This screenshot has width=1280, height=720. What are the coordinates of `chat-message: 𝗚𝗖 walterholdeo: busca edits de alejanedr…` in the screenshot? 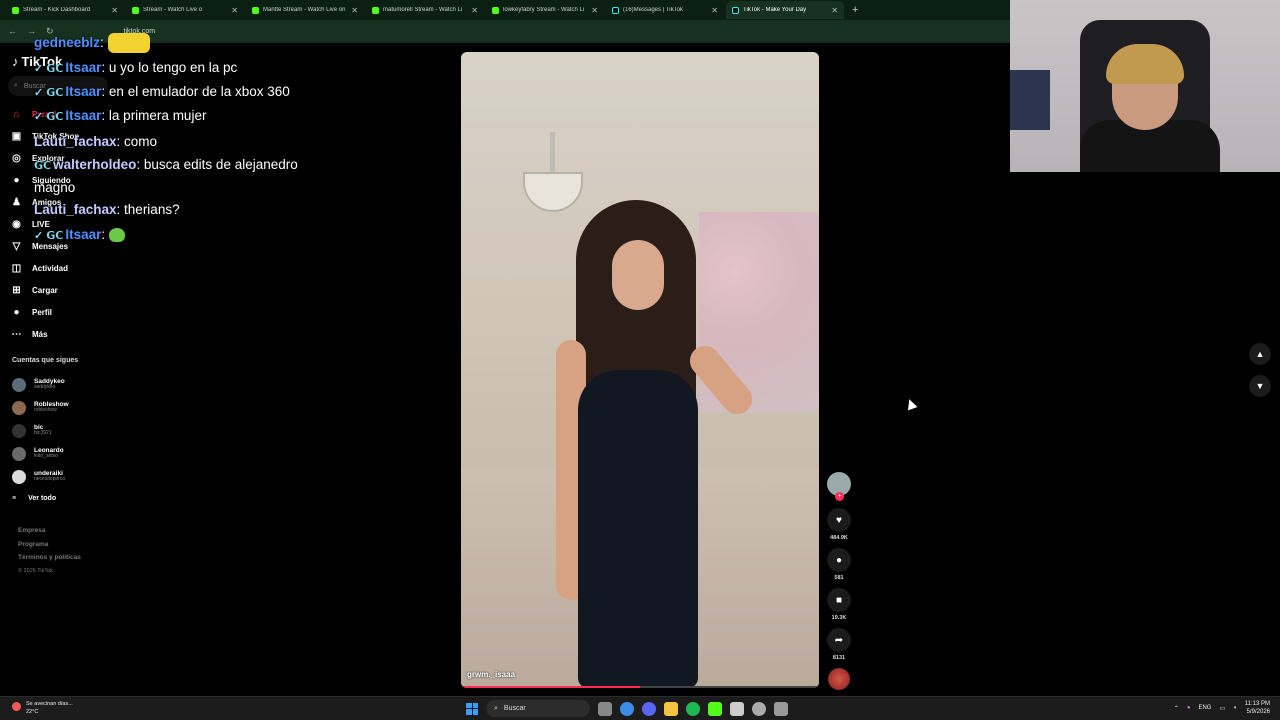 It's located at (174, 176).